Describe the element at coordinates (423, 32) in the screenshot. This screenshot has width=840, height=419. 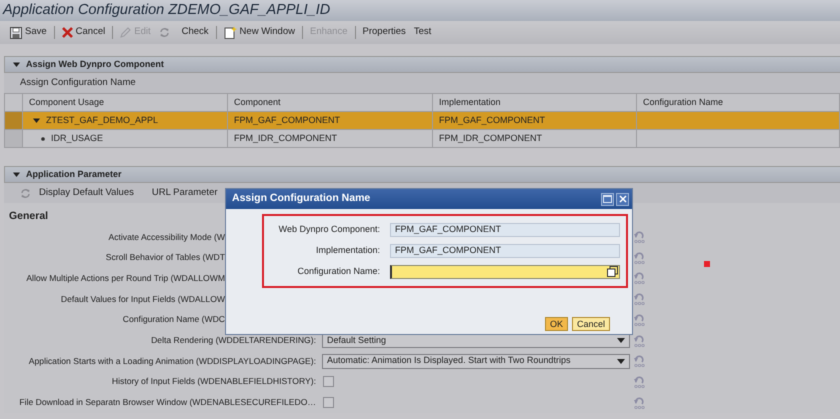
I see `toolbar-button: Test` at that location.